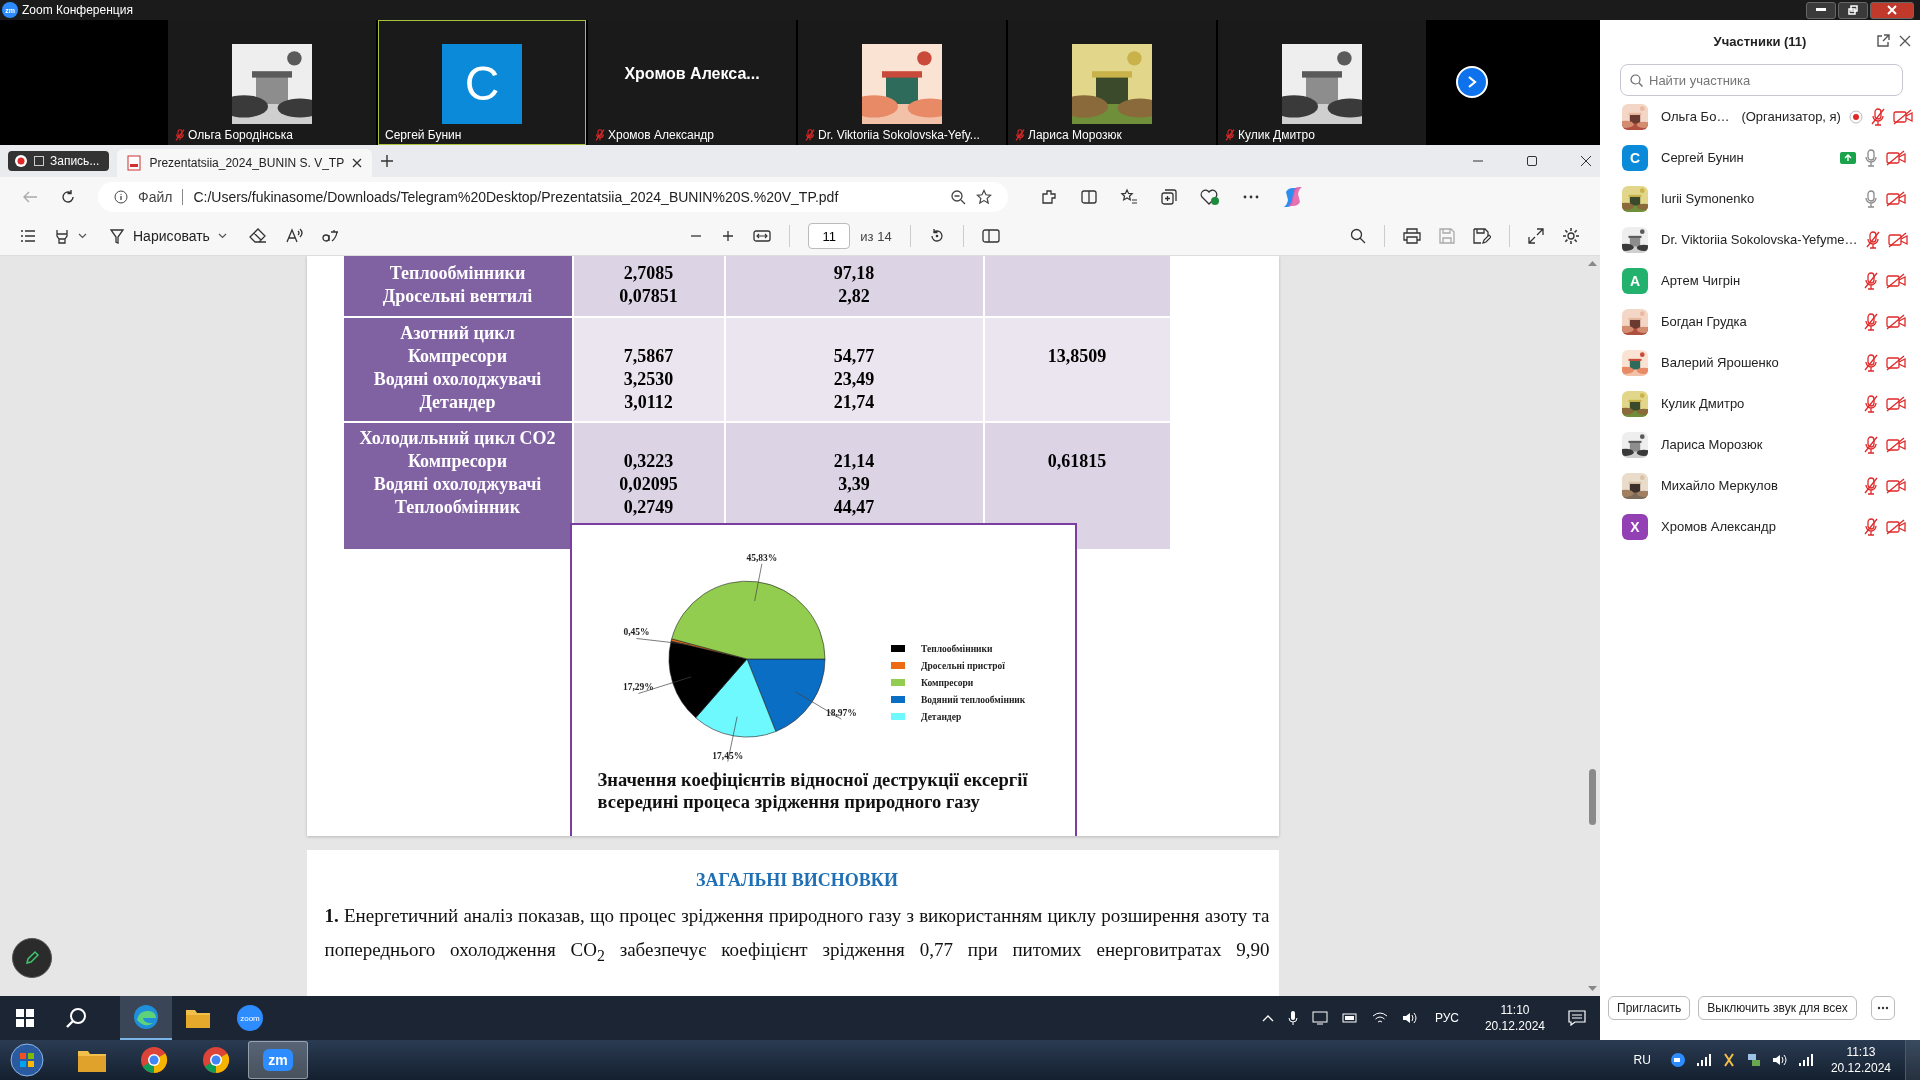  Describe the element at coordinates (984, 197) in the screenshot. I see `star-icon` at that location.